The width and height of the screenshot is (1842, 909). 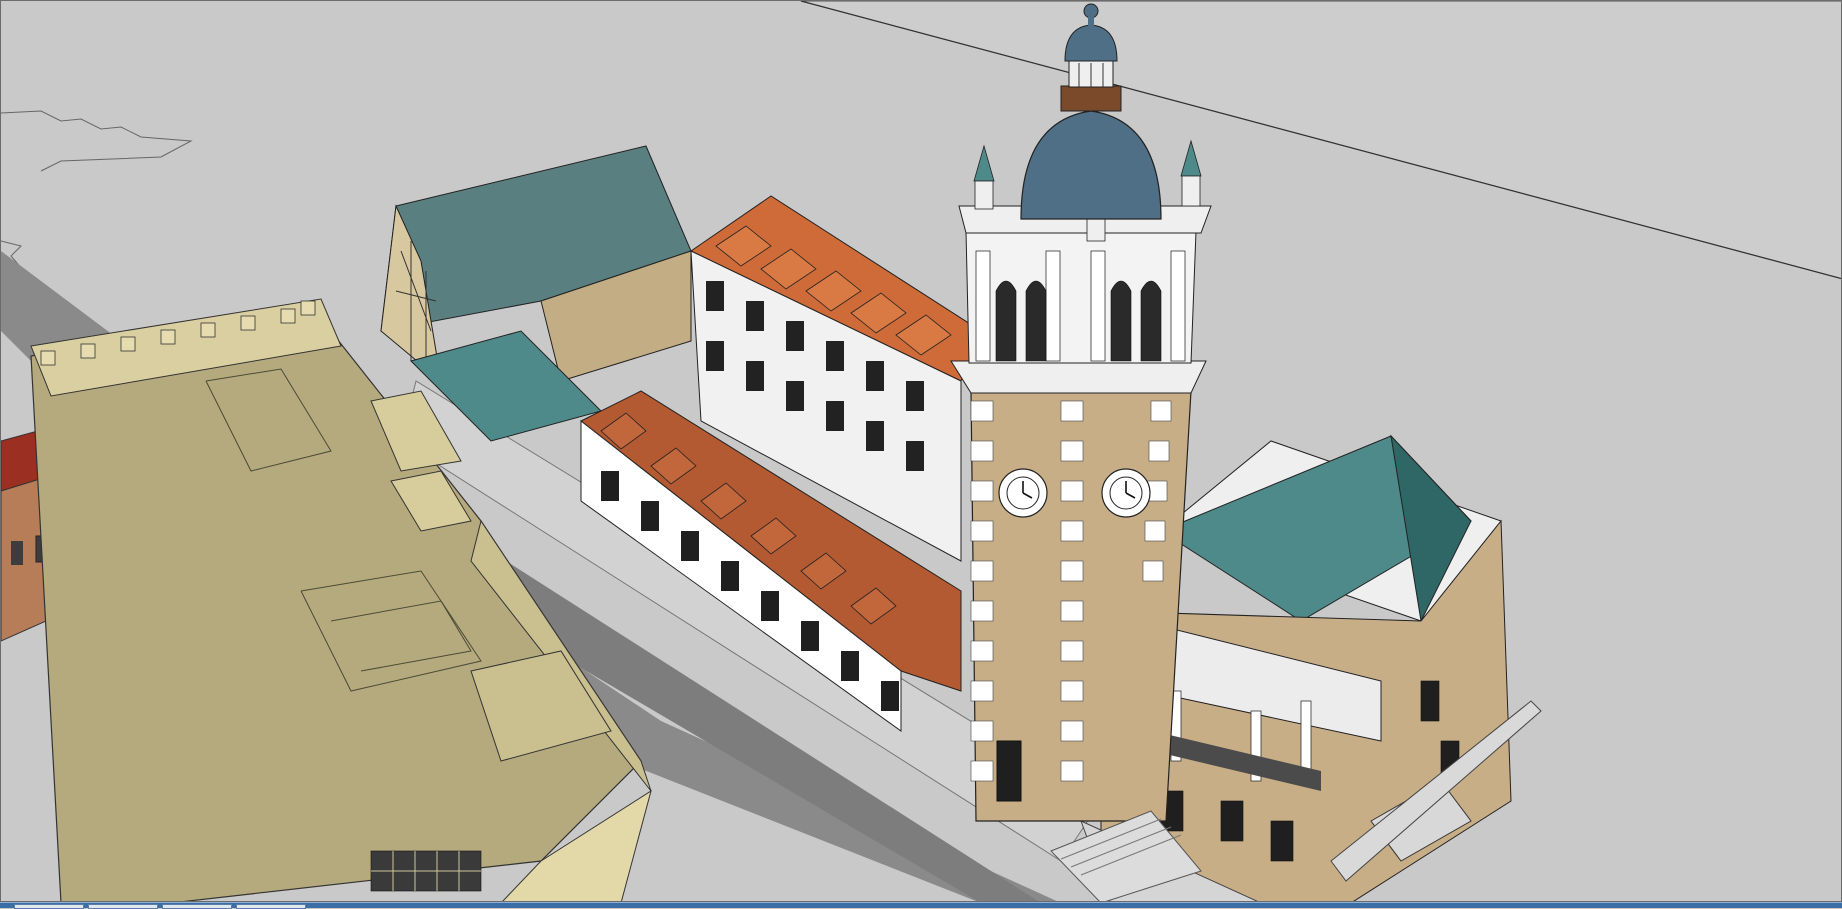 What do you see at coordinates (1126, 493) in the screenshot?
I see `clock-face-right` at bounding box center [1126, 493].